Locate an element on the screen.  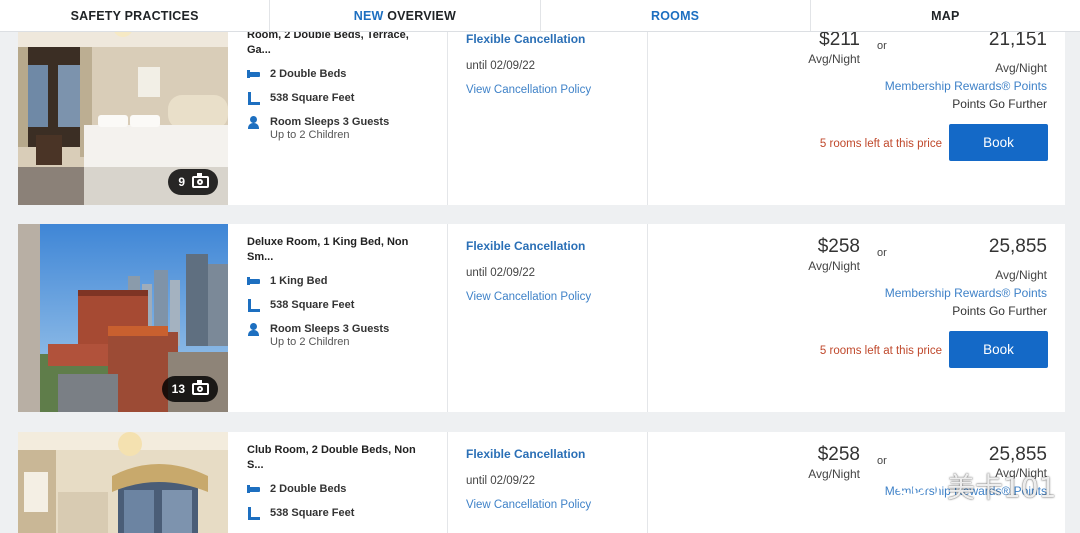
photo-count: 13 is located at coordinates (178, 389).